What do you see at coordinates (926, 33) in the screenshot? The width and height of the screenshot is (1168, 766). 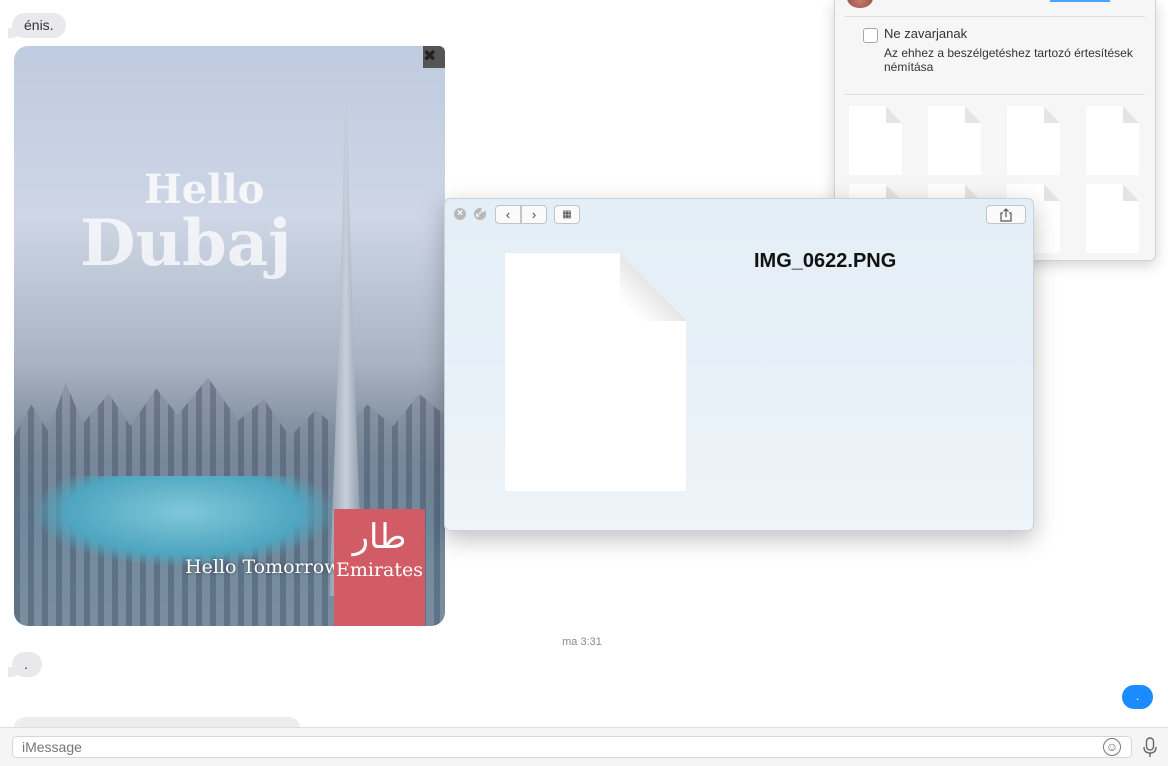 I see `do-not-disturb-label: Ne zavarjanak` at bounding box center [926, 33].